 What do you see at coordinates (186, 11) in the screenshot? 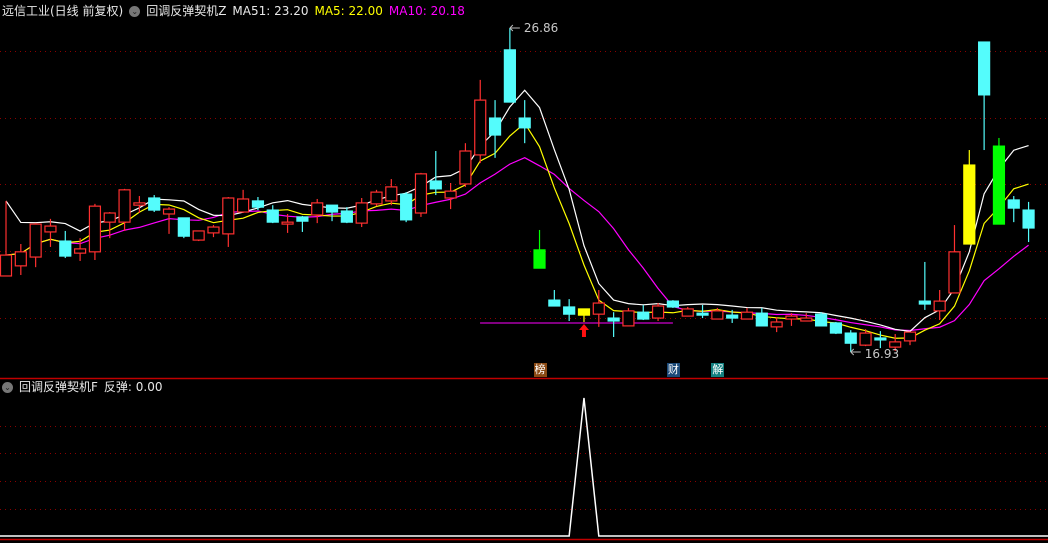
I see `indicator-name: 回调反弹契机Z` at bounding box center [186, 11].